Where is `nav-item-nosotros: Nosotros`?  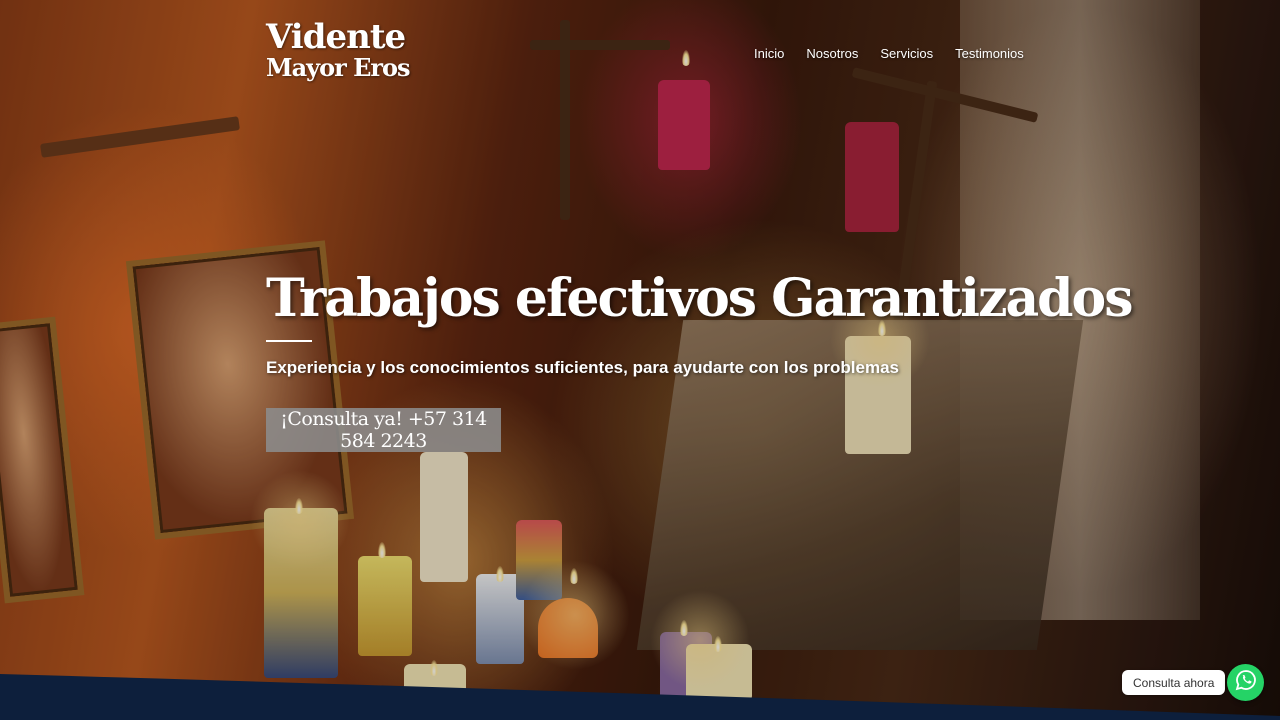 nav-item-nosotros: Nosotros is located at coordinates (832, 53).